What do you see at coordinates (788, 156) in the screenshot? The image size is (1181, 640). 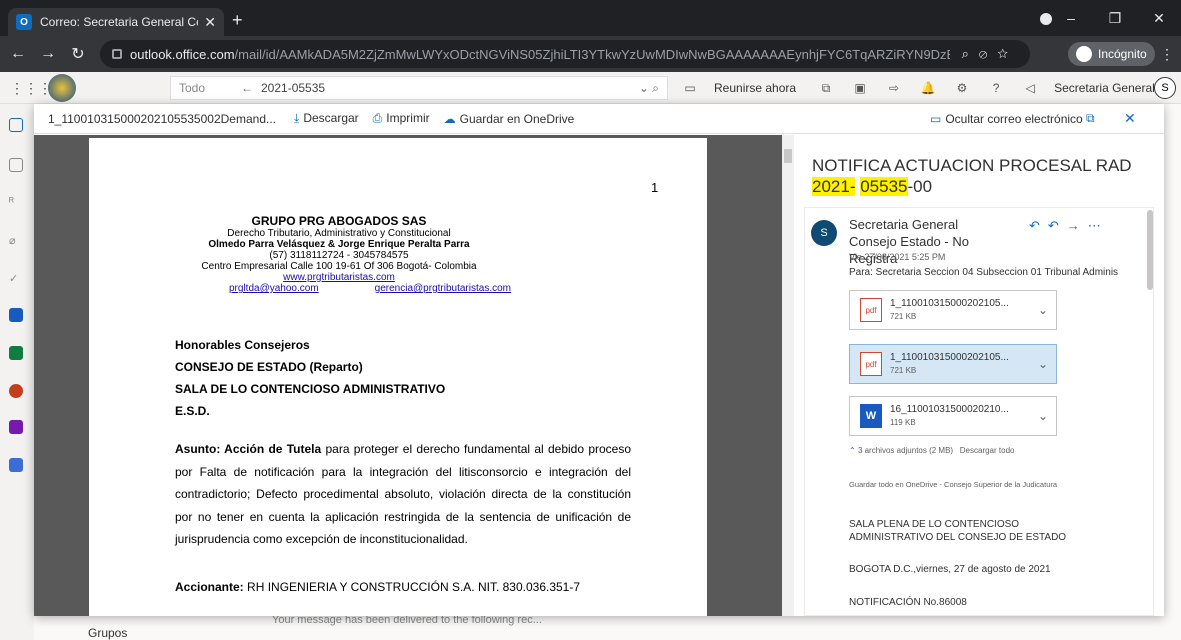 I see `scrollbar-thumb` at bounding box center [788, 156].